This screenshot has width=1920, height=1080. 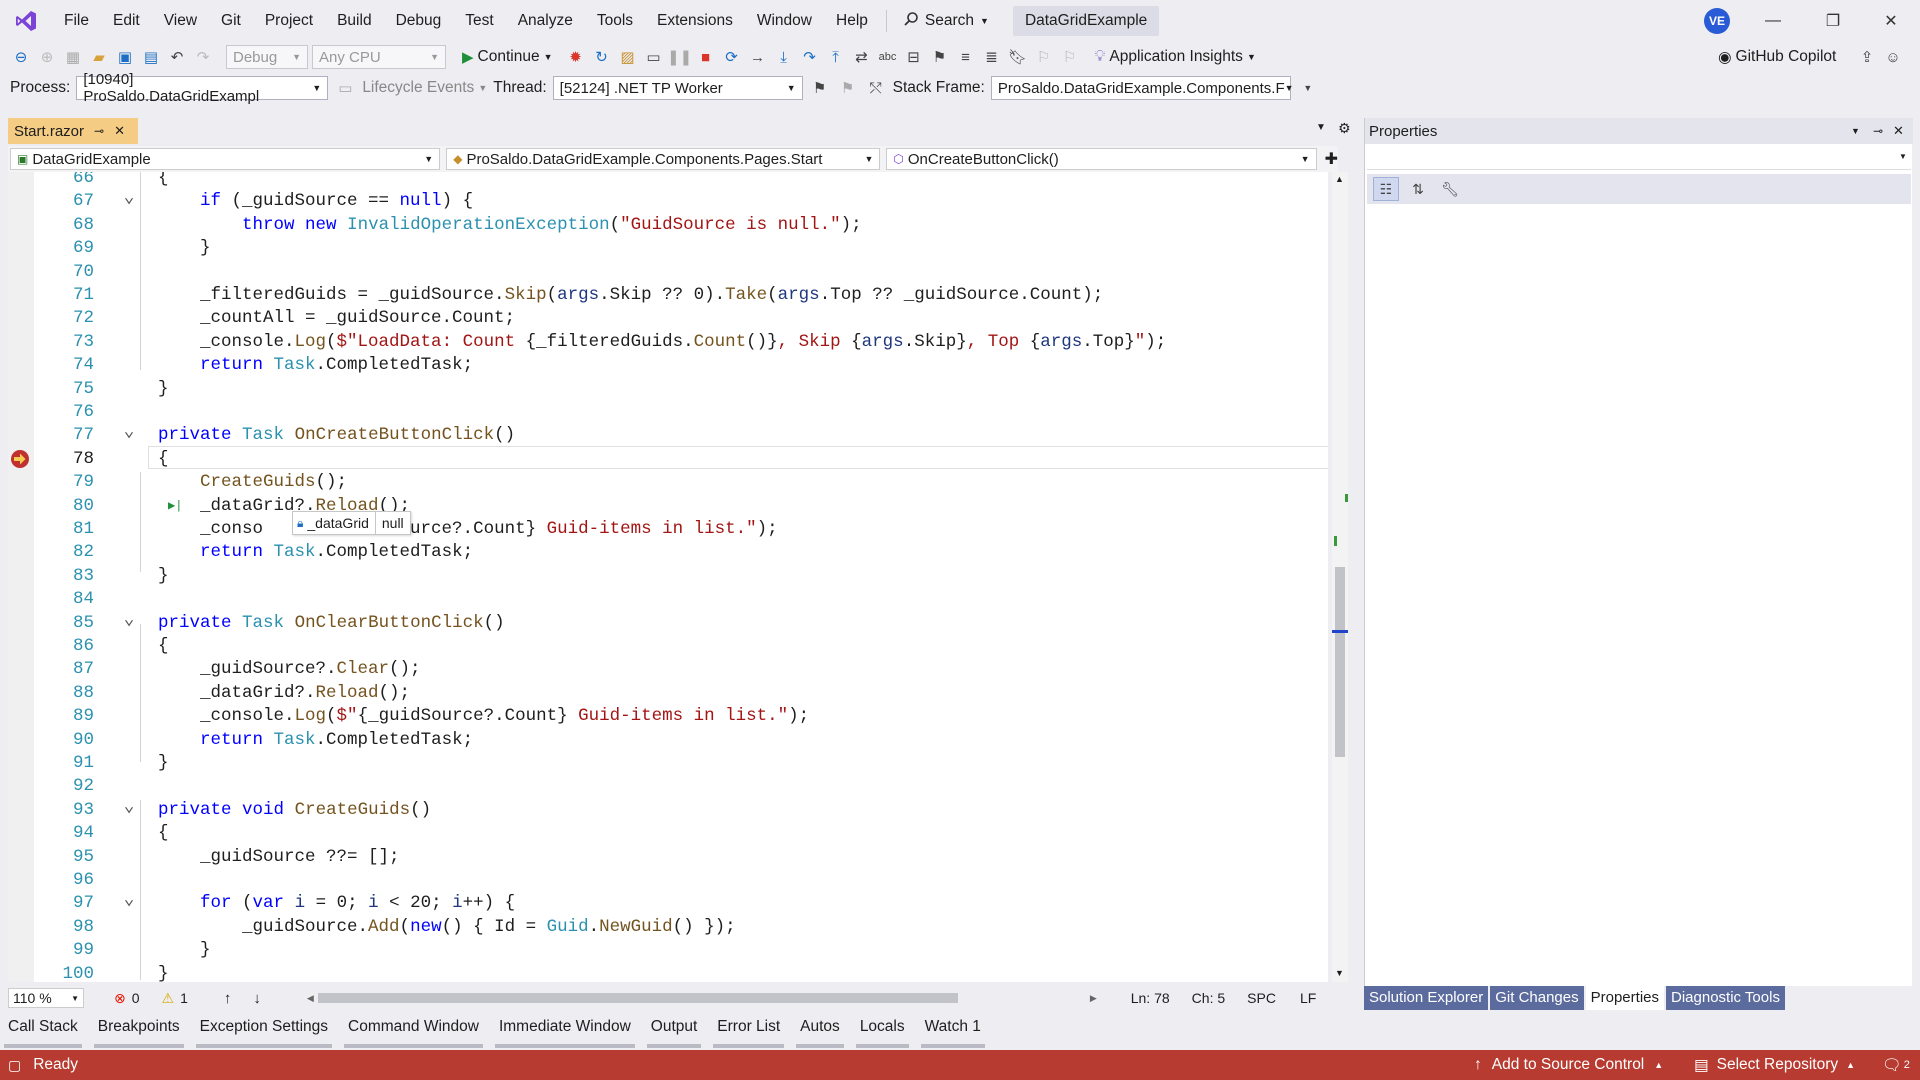 What do you see at coordinates (914, 57) in the screenshot?
I see `breakpoint-toggle-icon: ⊟` at bounding box center [914, 57].